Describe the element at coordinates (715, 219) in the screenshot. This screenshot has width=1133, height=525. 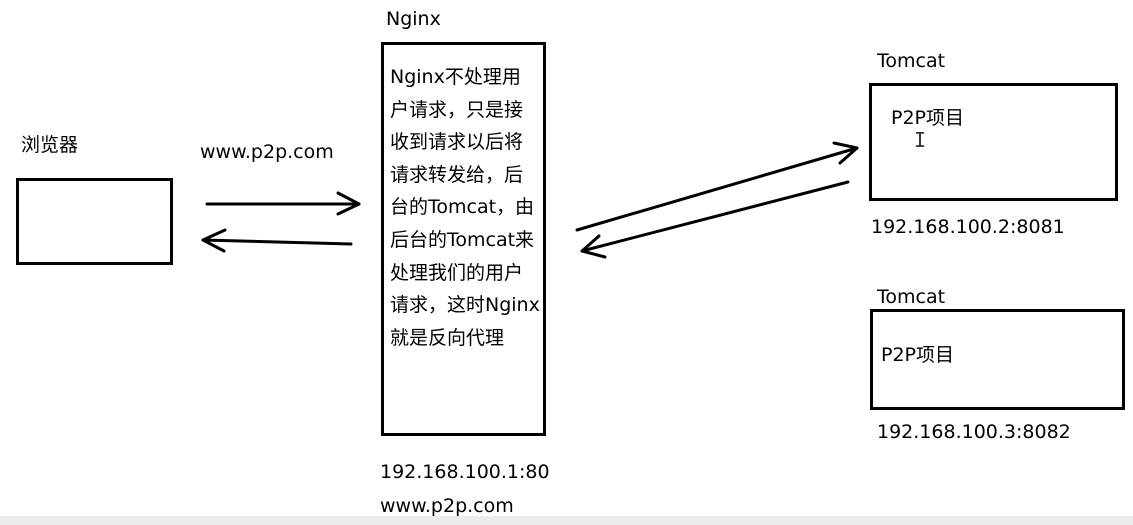
I see `arrow-tomcat-to-nginx` at that location.